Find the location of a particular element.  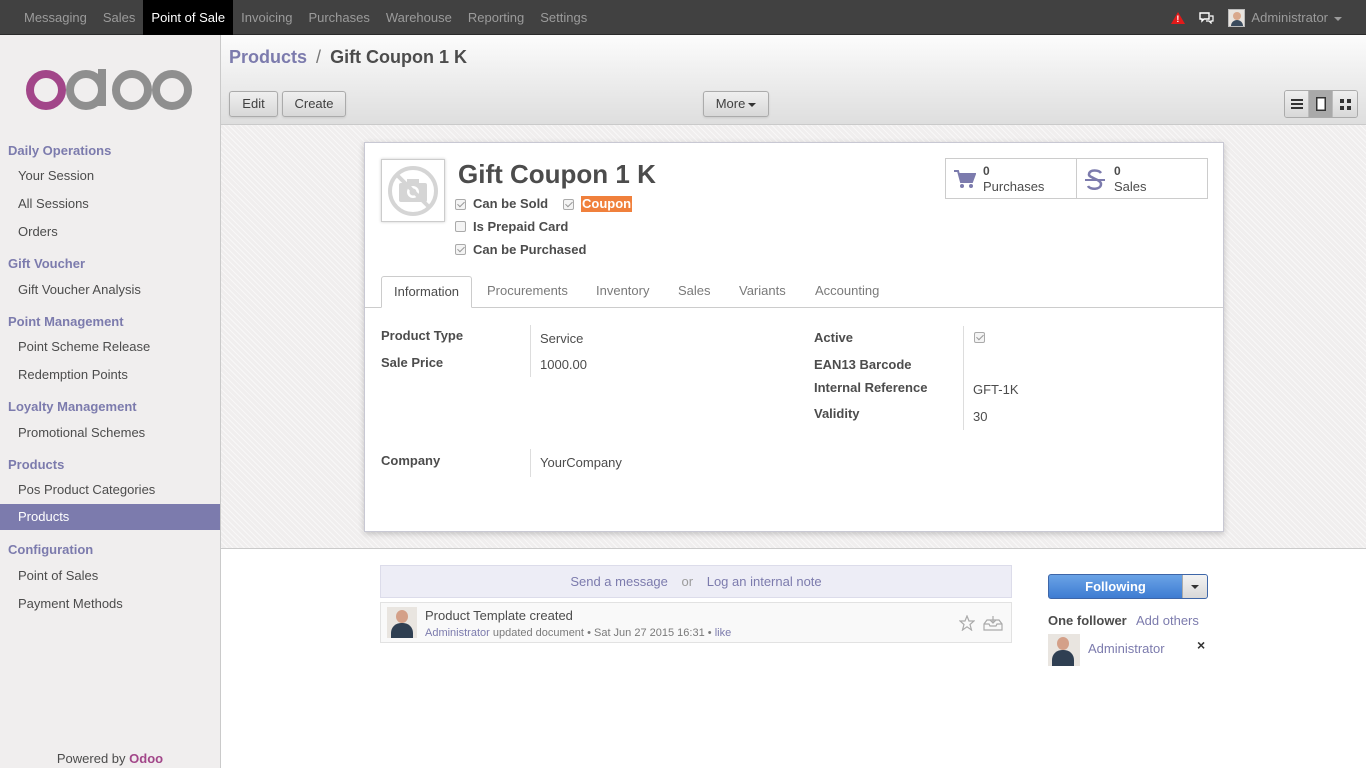

product-type-label: Product Type is located at coordinates (422, 335).